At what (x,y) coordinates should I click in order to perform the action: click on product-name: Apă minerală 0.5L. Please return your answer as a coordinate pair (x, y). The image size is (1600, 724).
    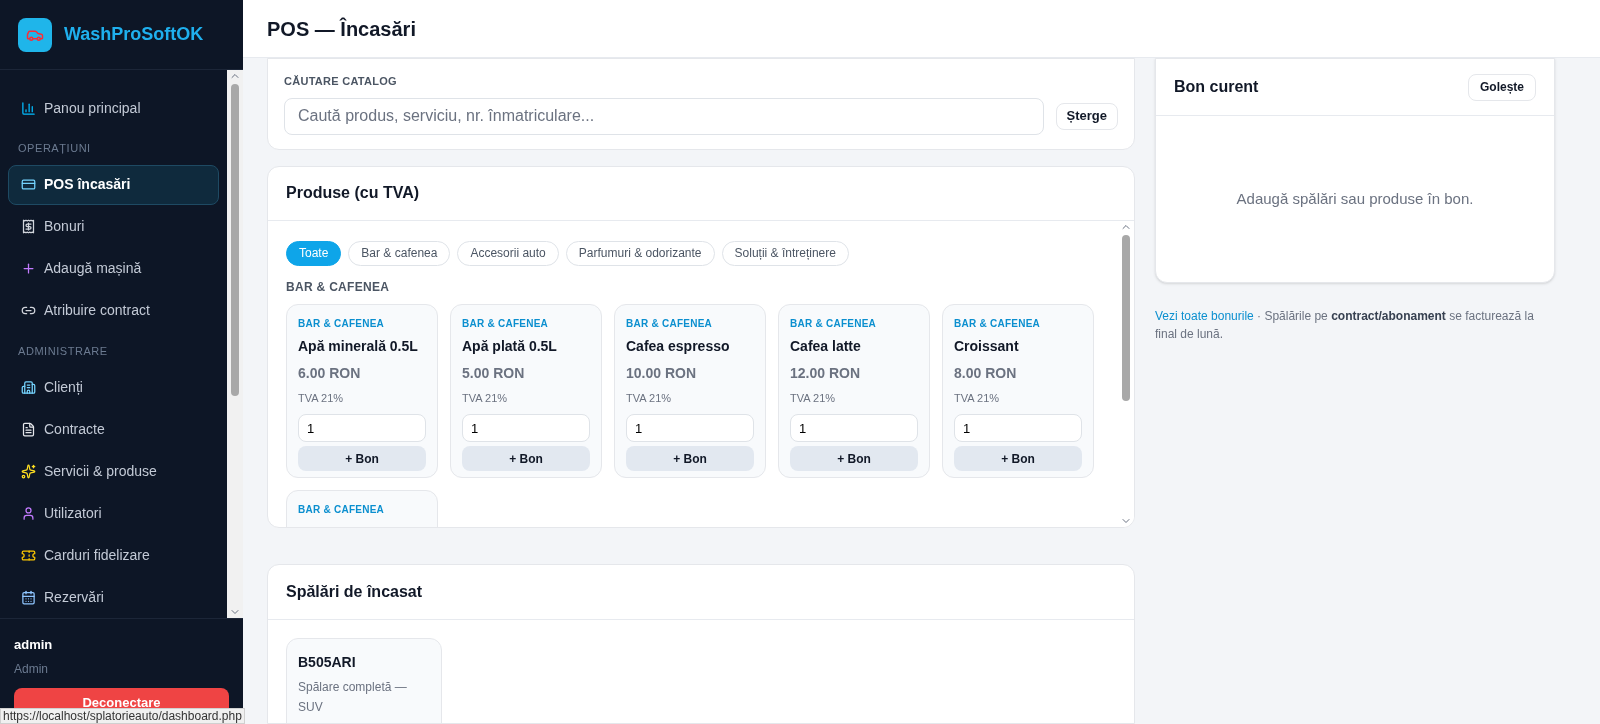
    Looking at the image, I should click on (358, 346).